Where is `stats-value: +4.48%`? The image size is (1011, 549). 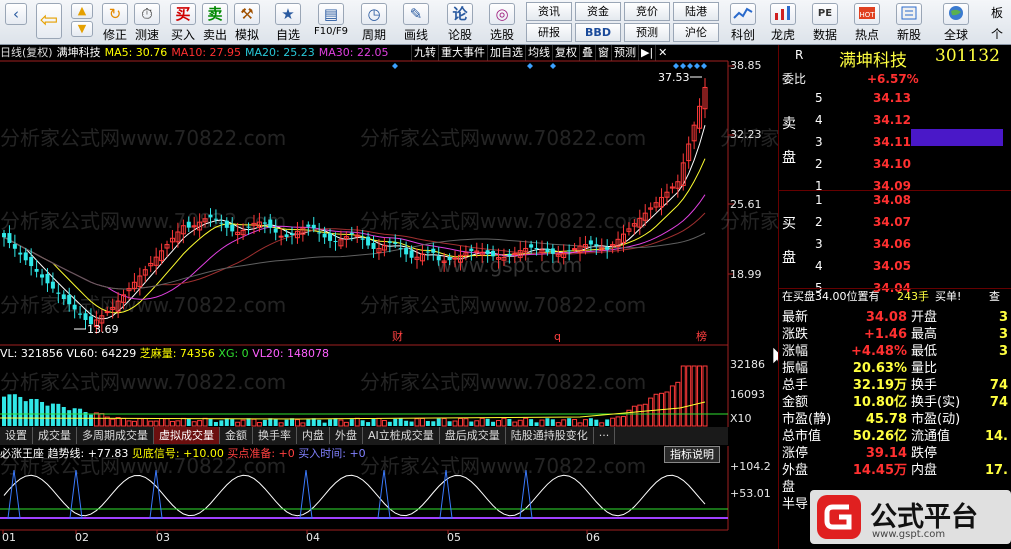
stats-value: +4.48% is located at coordinates (879, 351).